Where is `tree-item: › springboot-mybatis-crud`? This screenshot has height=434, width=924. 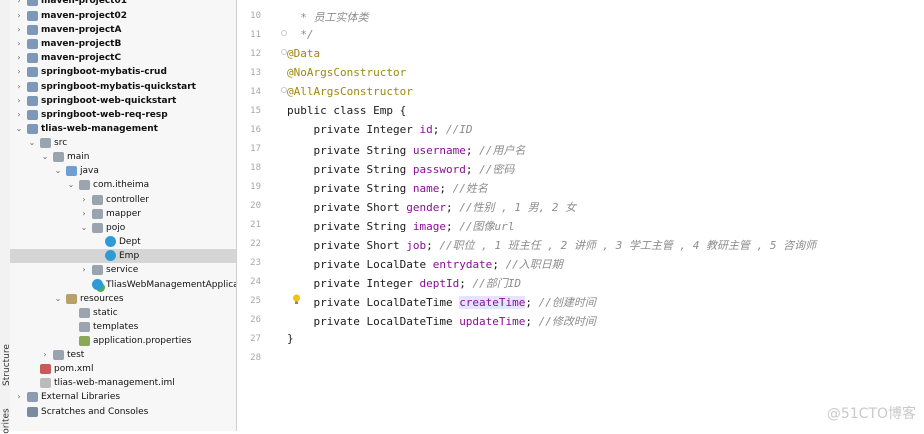 tree-item: › springboot-mybatis-crud is located at coordinates (123, 72).